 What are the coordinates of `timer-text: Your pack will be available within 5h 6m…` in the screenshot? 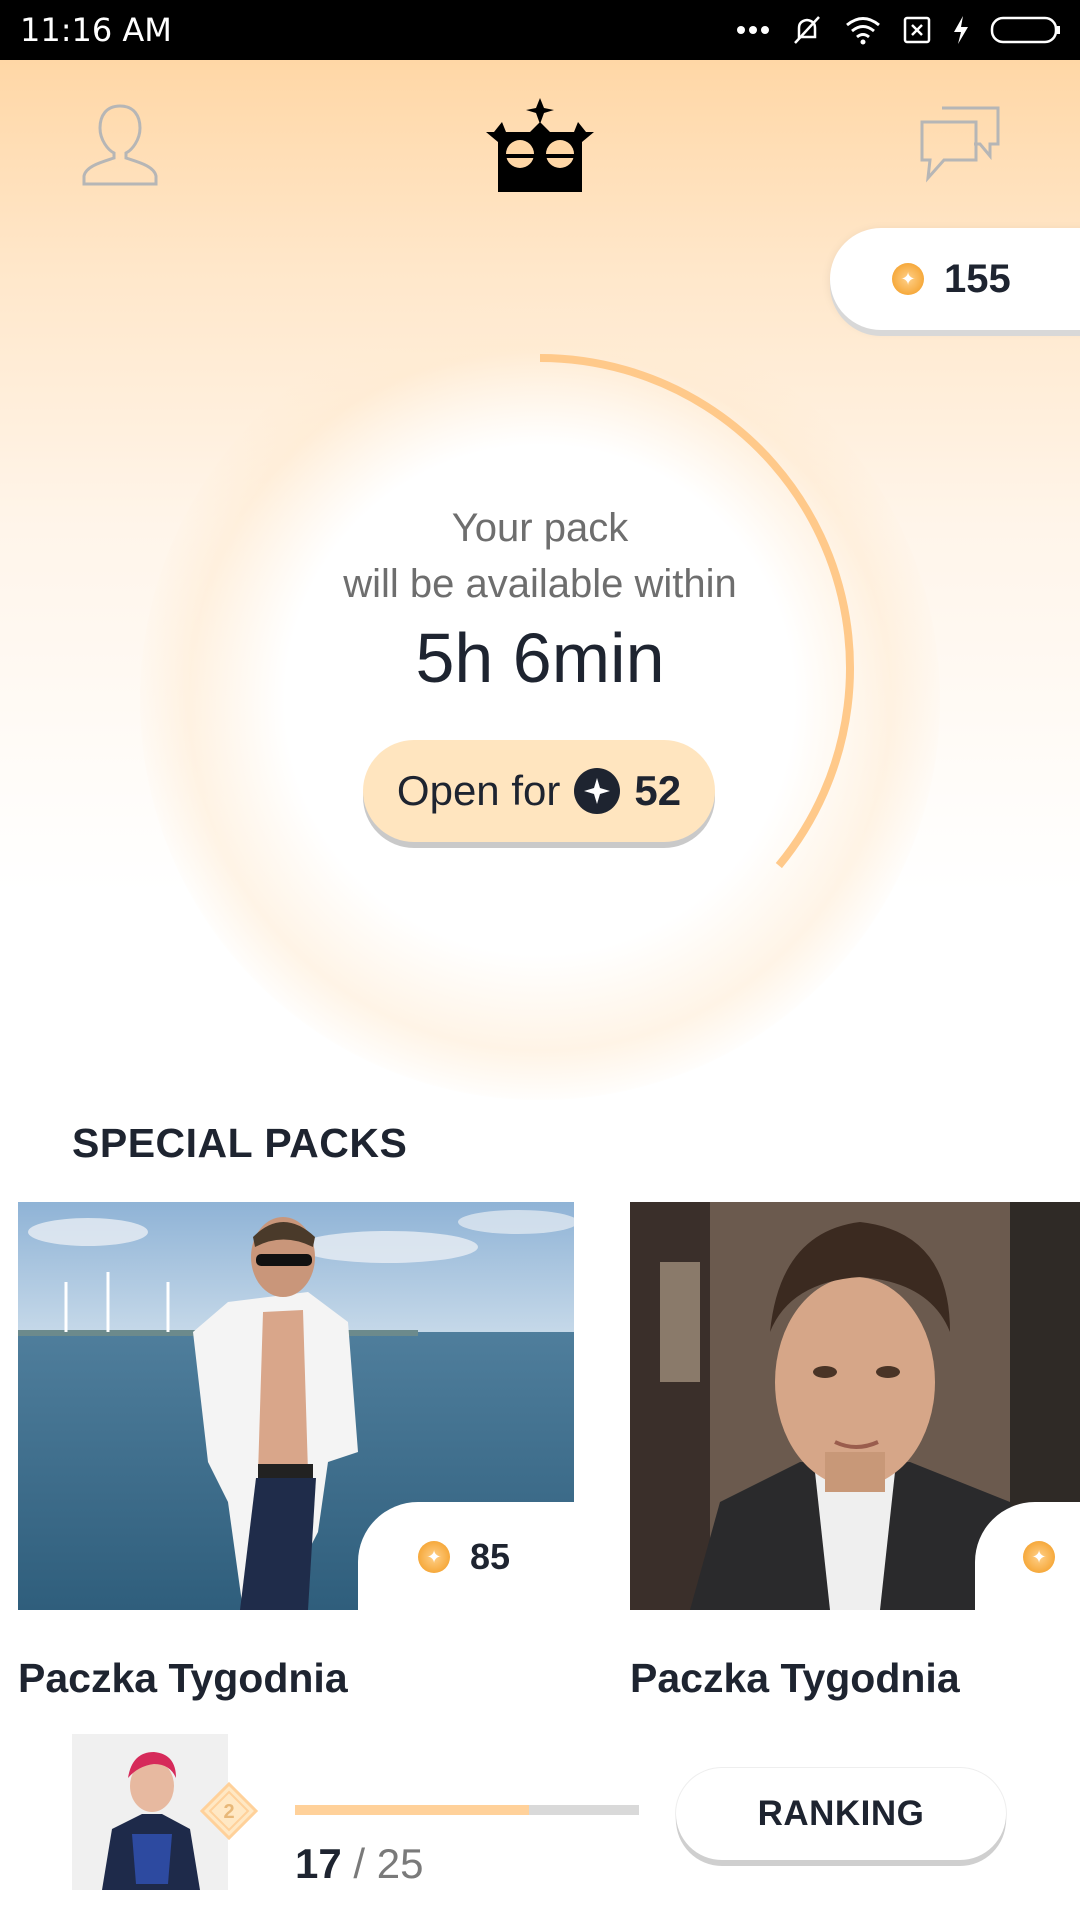 It's located at (540, 599).